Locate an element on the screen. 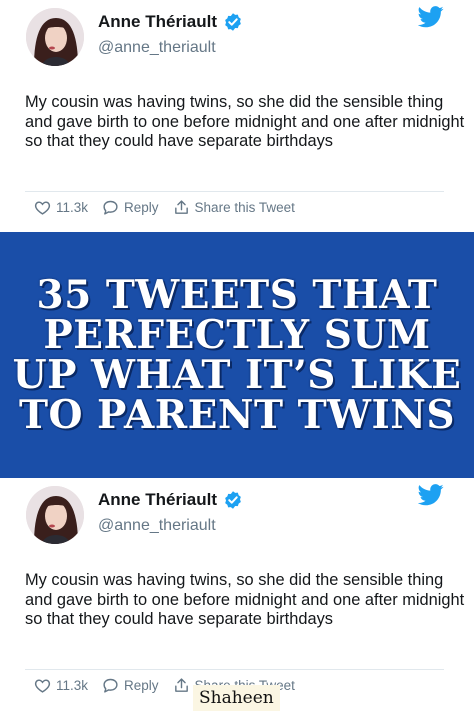 This screenshot has width=474, height=711. watermark-label: Shaheen is located at coordinates (236, 698).